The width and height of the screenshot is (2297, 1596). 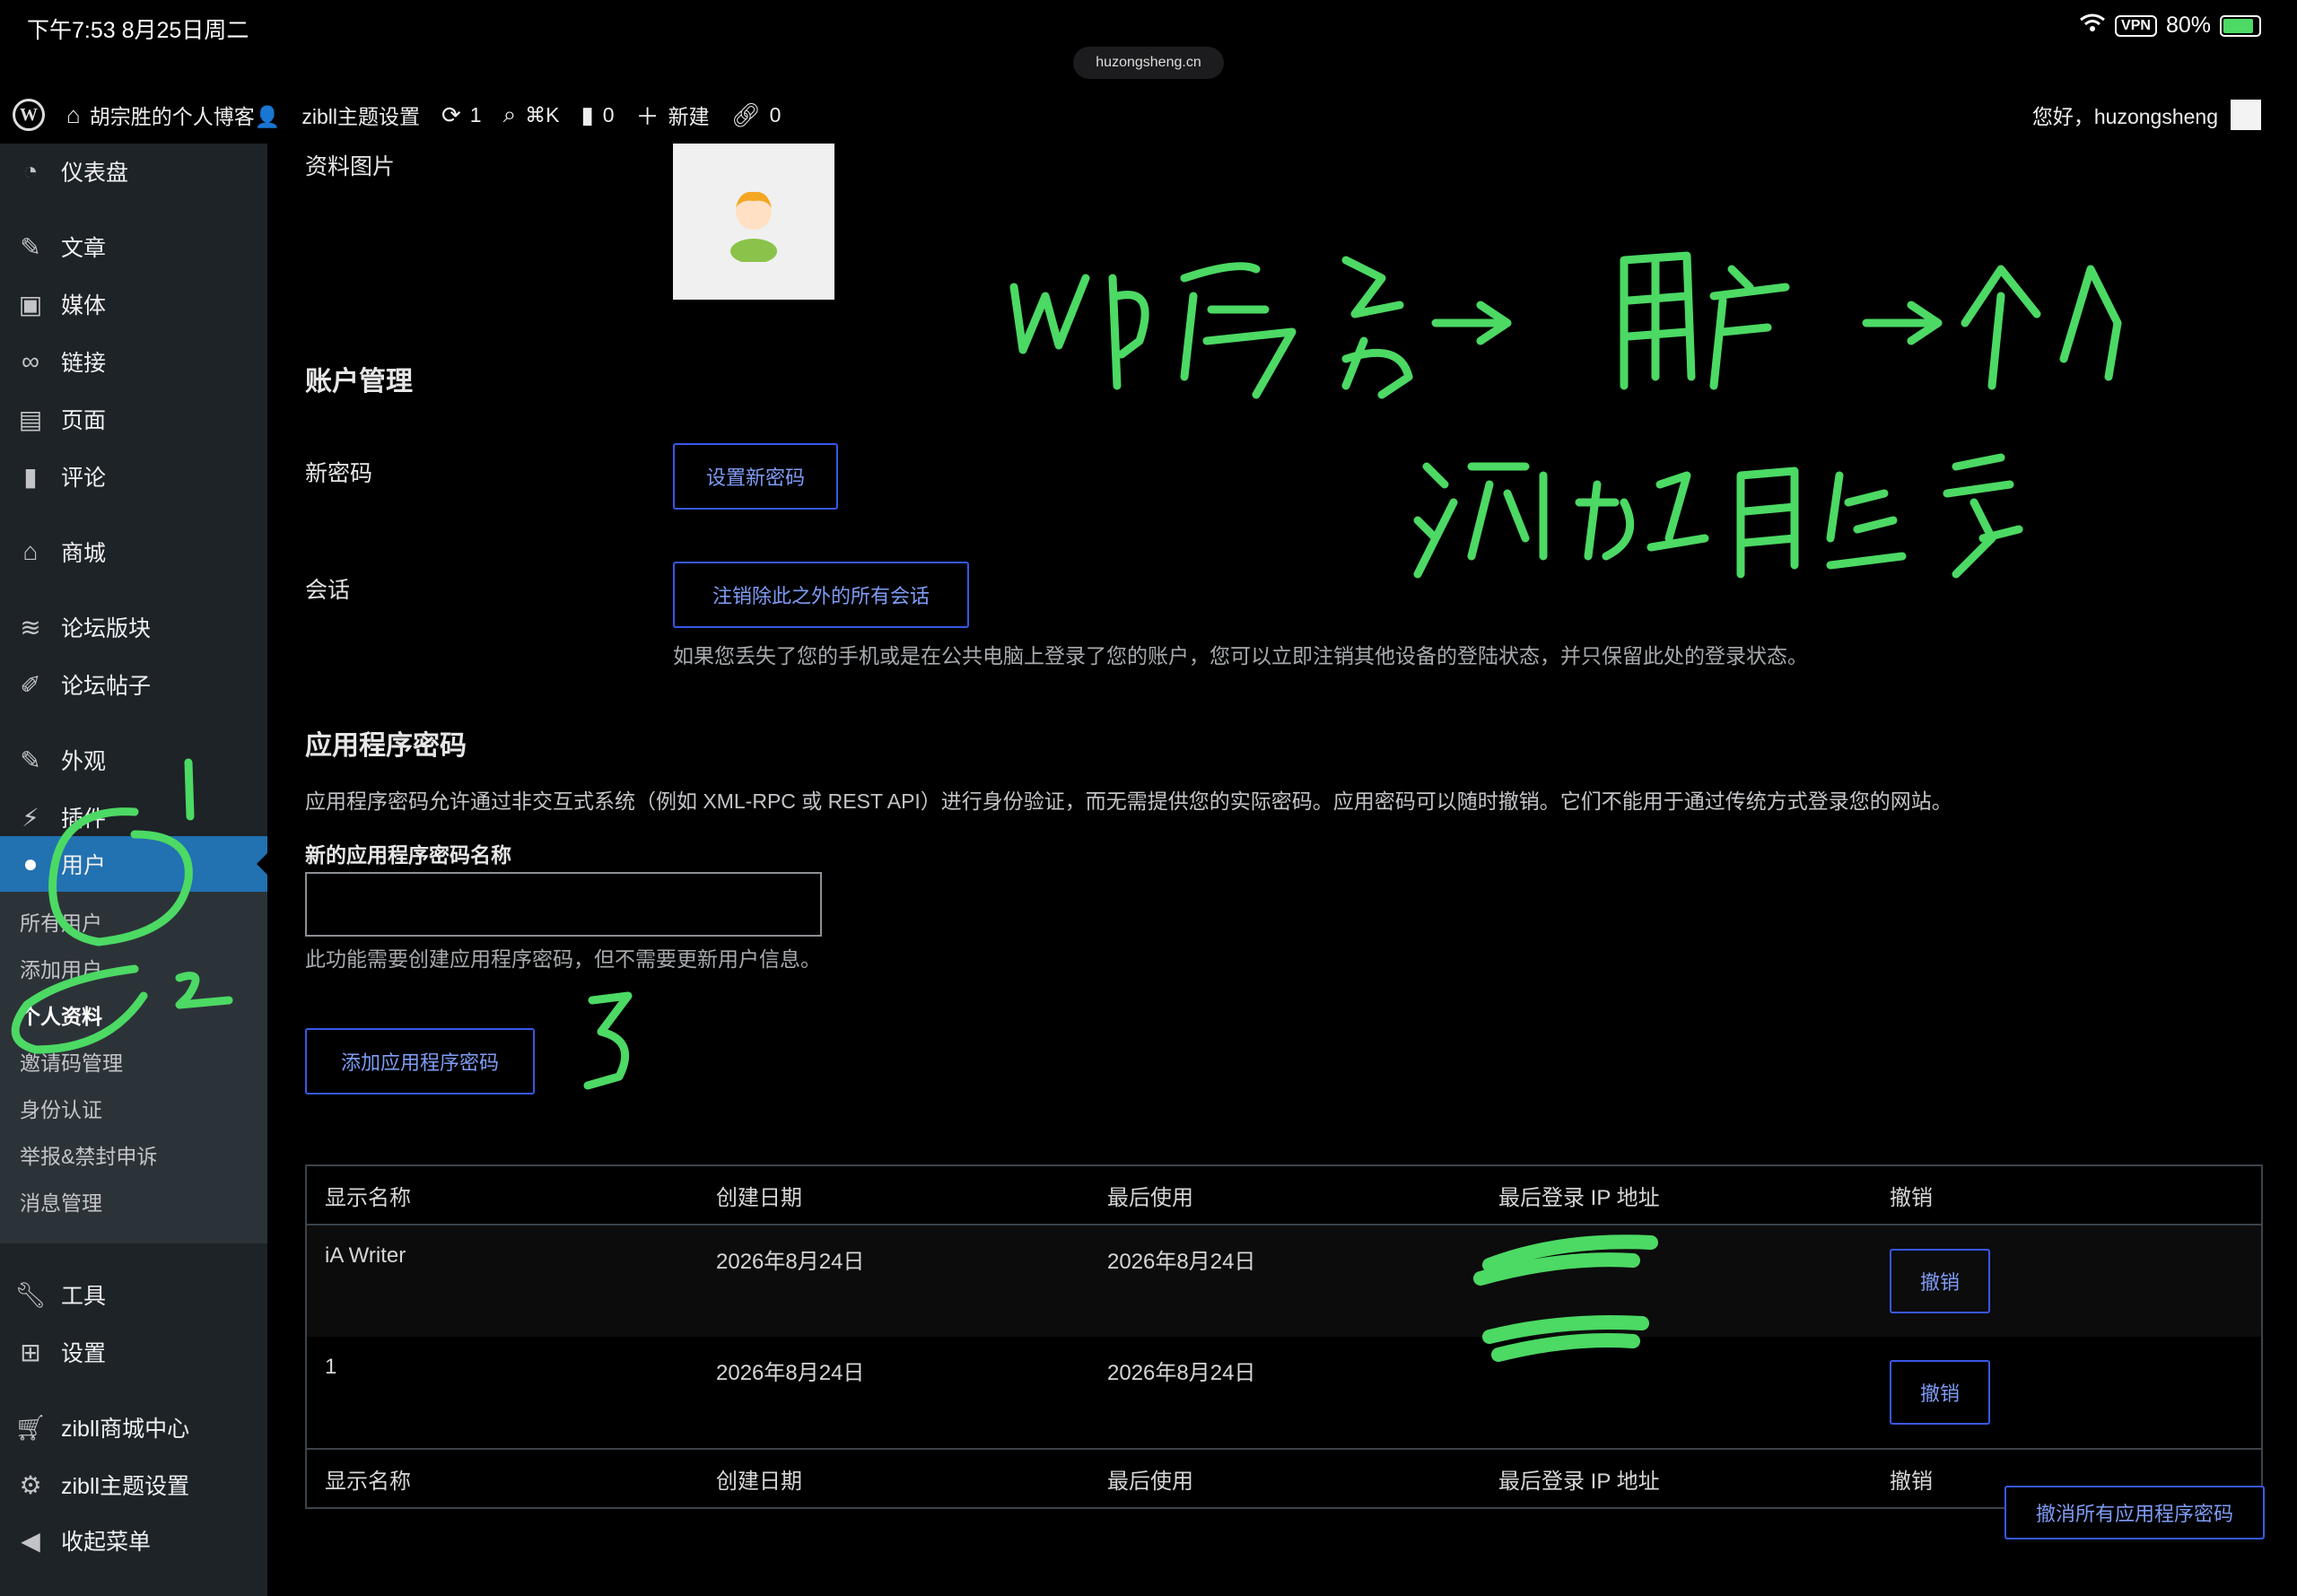 I want to click on menu-label: 商城, so click(x=84, y=553).